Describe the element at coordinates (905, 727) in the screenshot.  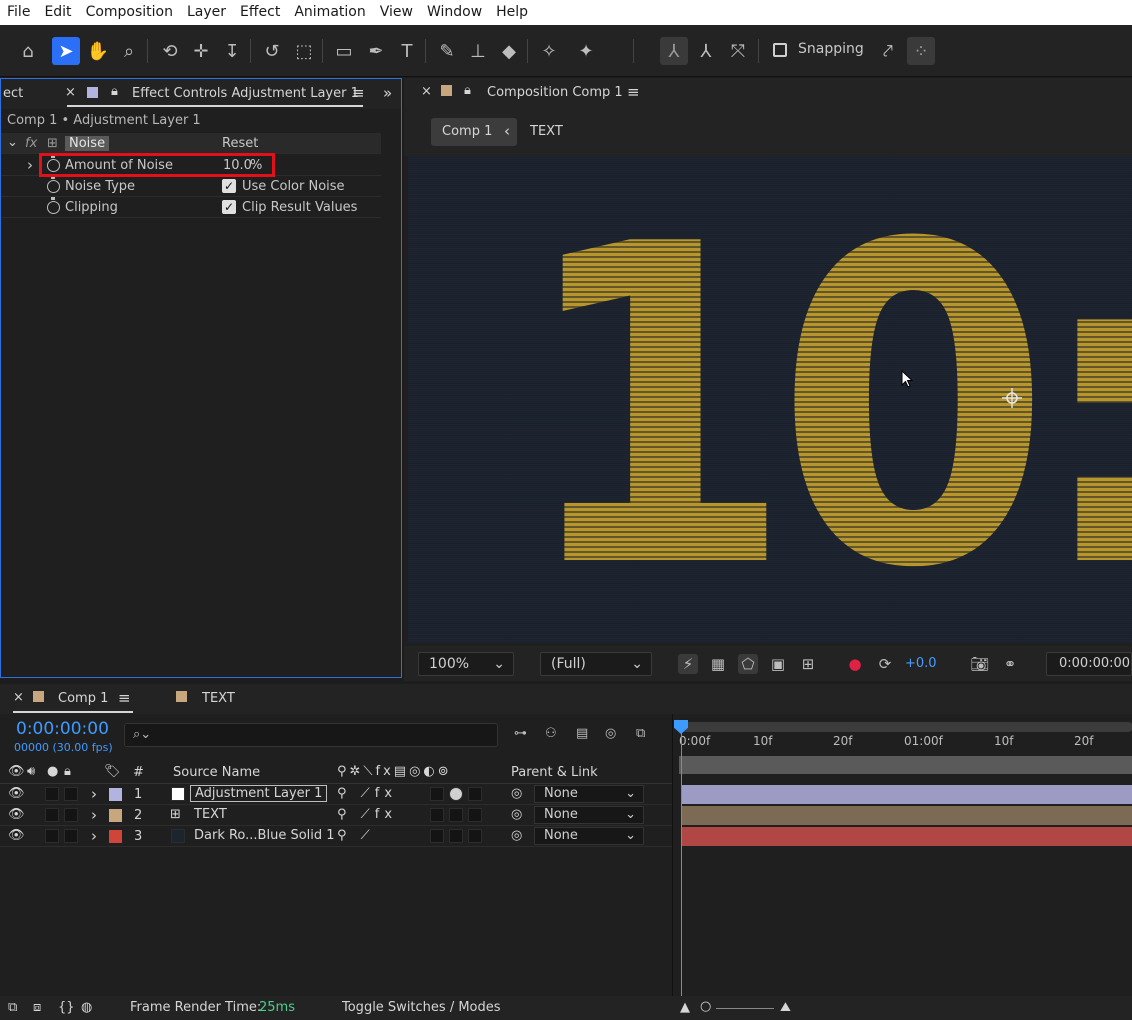
I see `time-navigator` at that location.